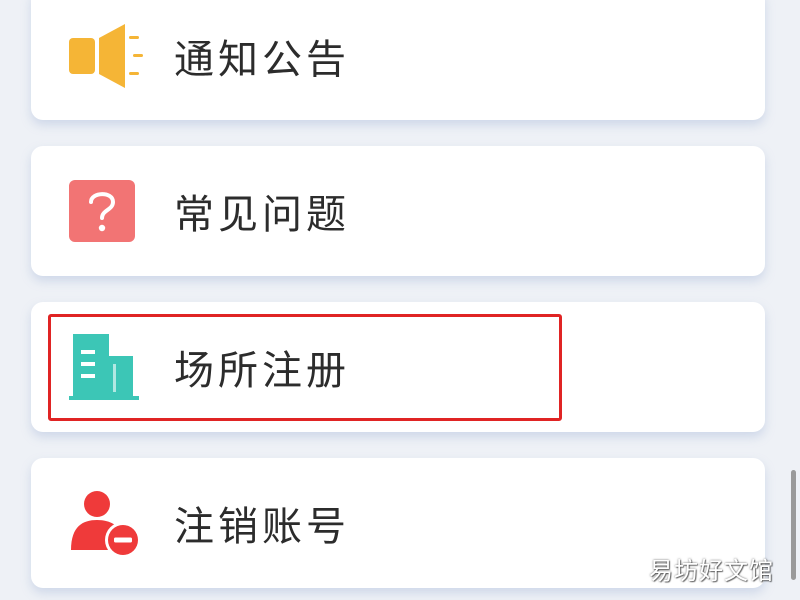  Describe the element at coordinates (262, 527) in the screenshot. I see `menu-item-label: 注销账号` at that location.